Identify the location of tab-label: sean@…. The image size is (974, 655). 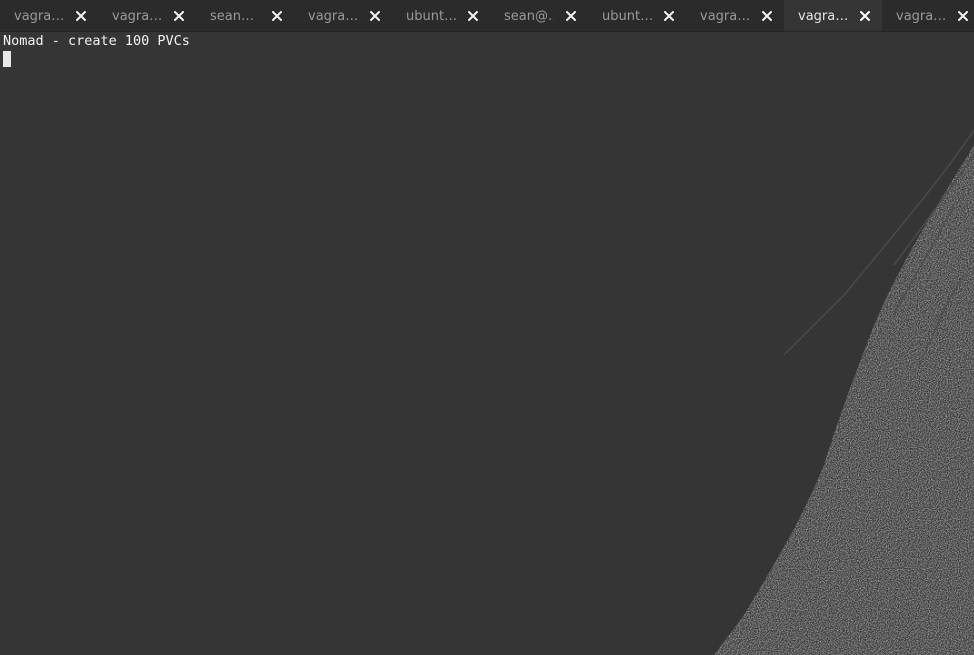
(529, 16).